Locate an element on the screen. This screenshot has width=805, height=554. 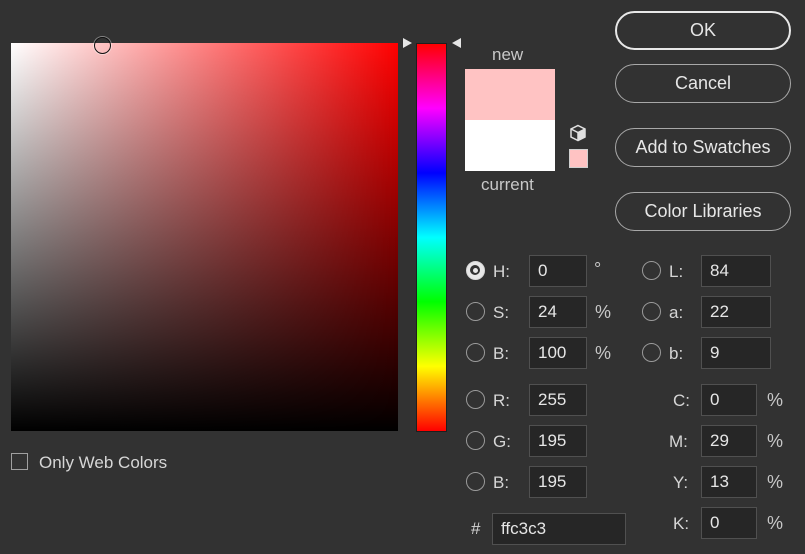
lab-b-input: 9 is located at coordinates (736, 353).